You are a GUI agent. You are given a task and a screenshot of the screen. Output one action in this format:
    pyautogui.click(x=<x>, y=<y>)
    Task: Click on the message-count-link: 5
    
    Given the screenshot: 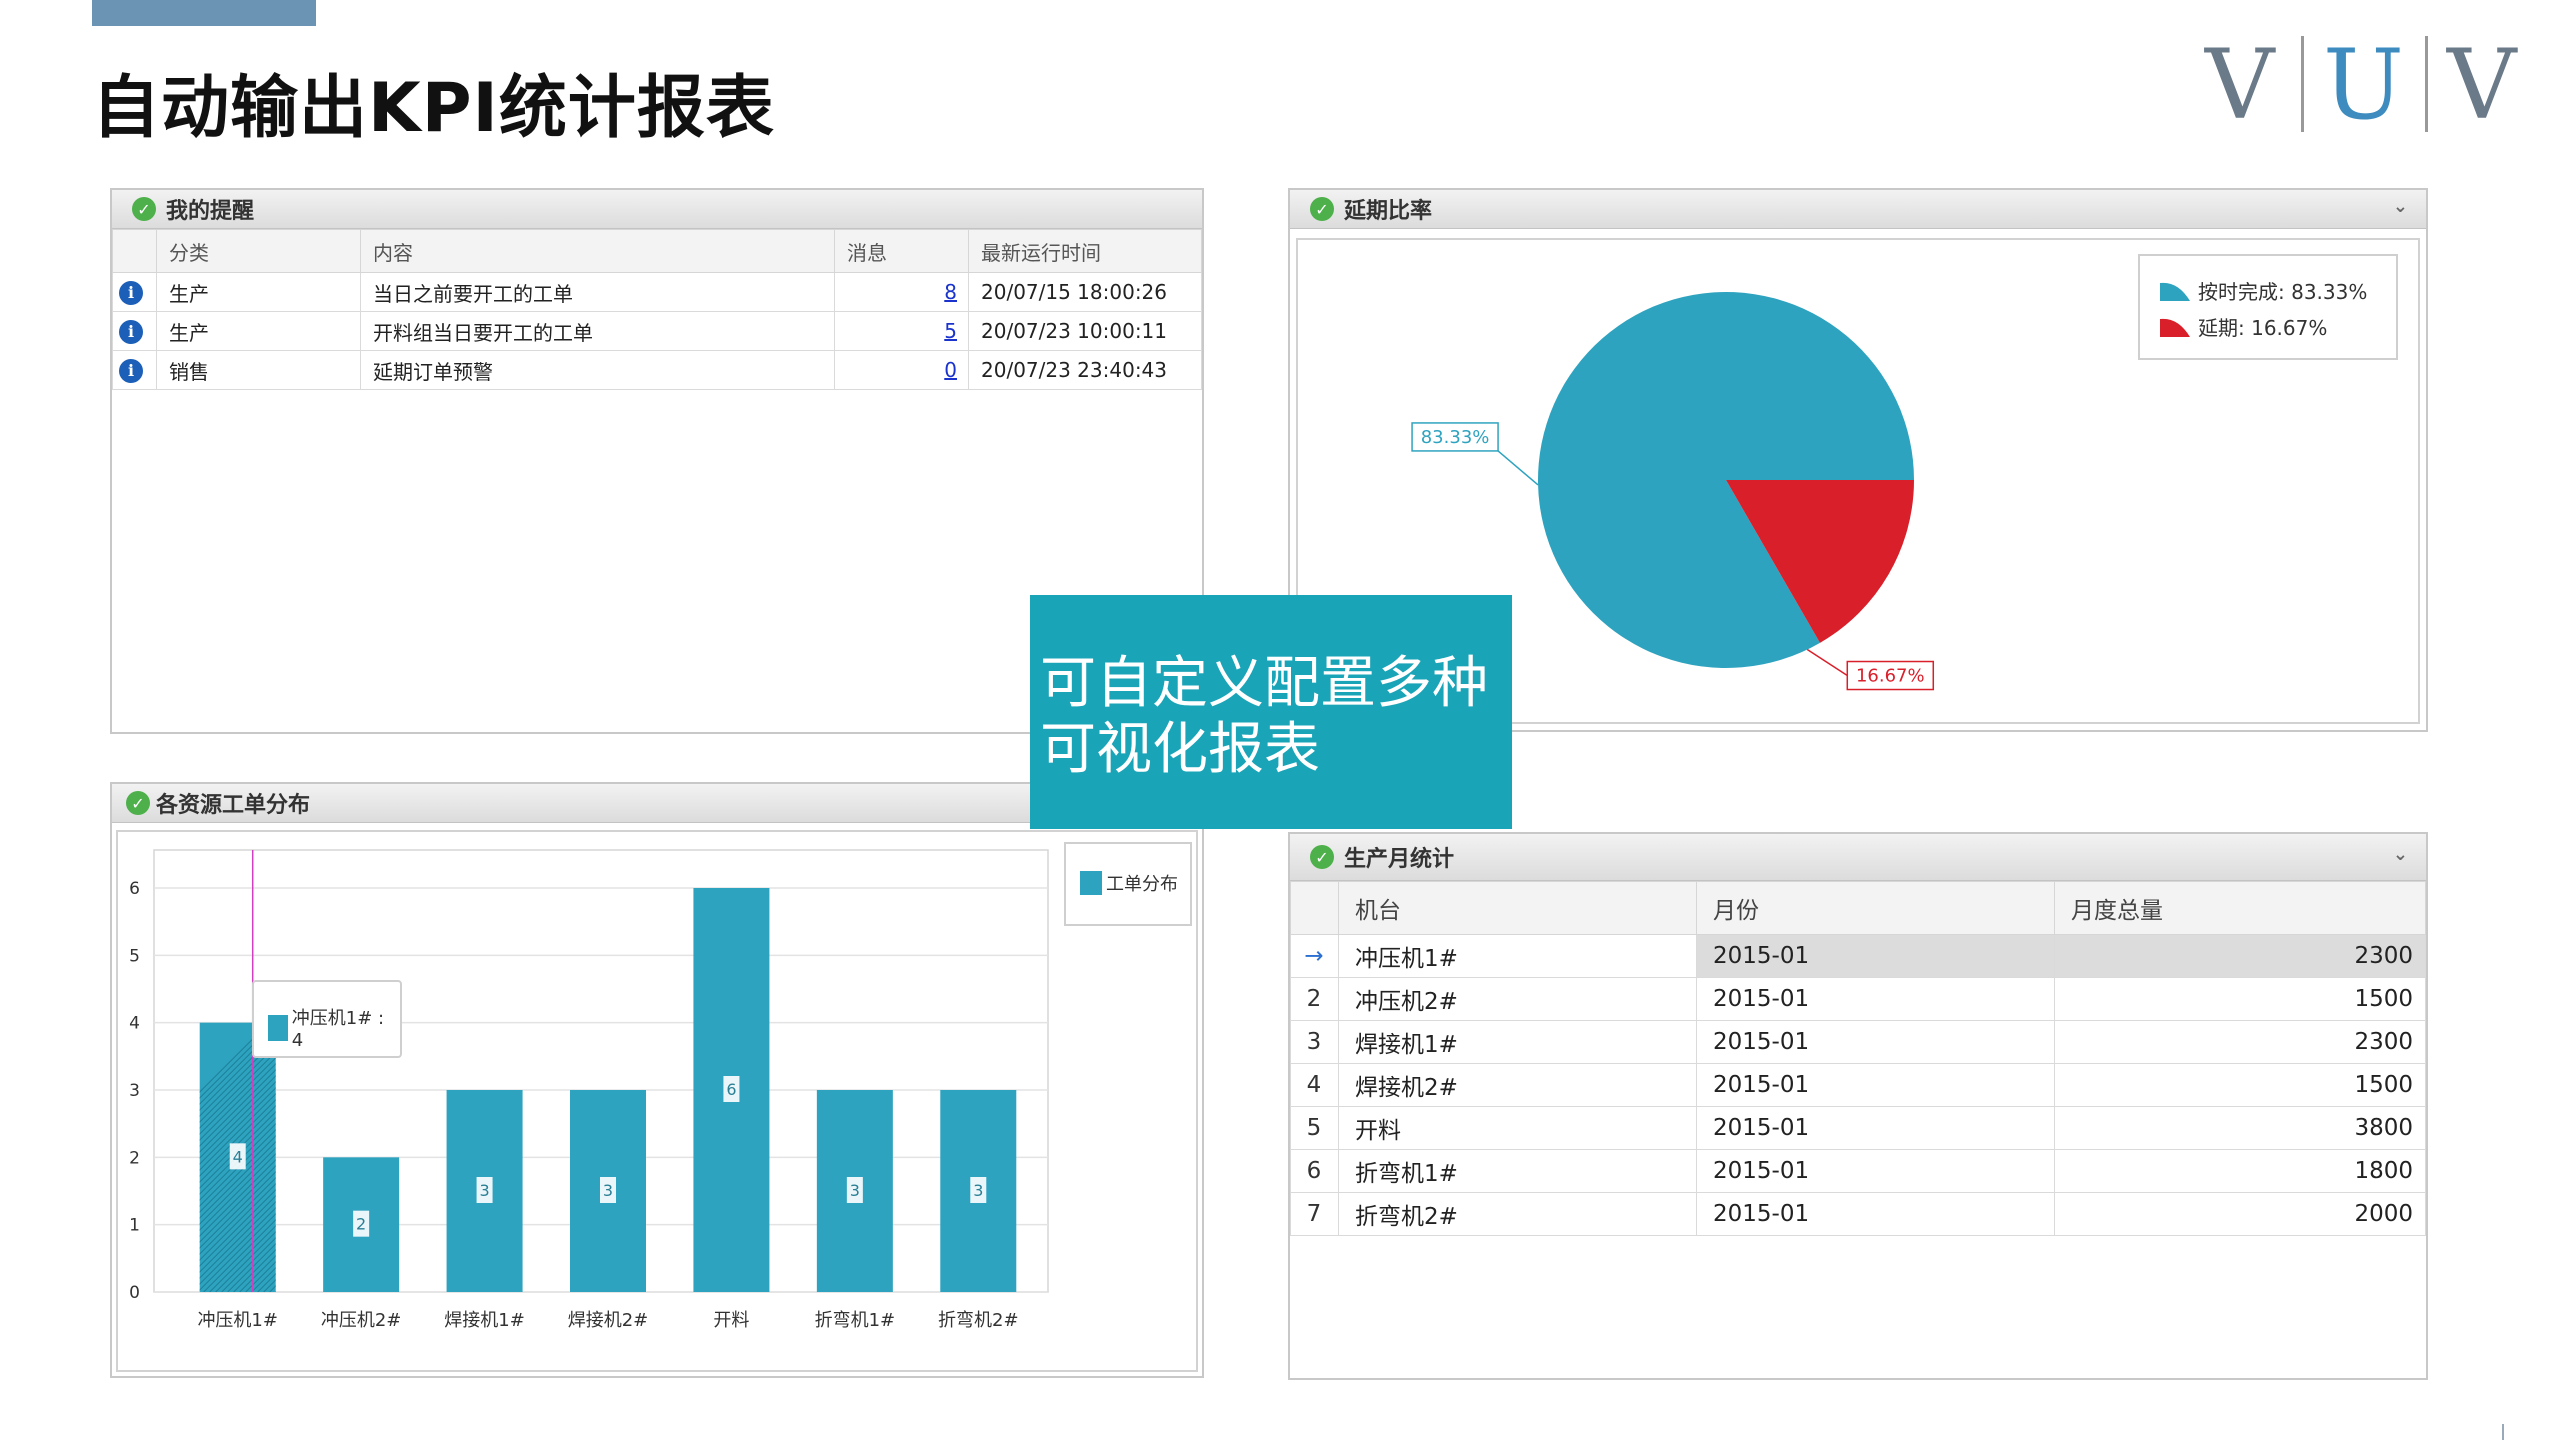 What is the action you would take?
    pyautogui.click(x=907, y=331)
    